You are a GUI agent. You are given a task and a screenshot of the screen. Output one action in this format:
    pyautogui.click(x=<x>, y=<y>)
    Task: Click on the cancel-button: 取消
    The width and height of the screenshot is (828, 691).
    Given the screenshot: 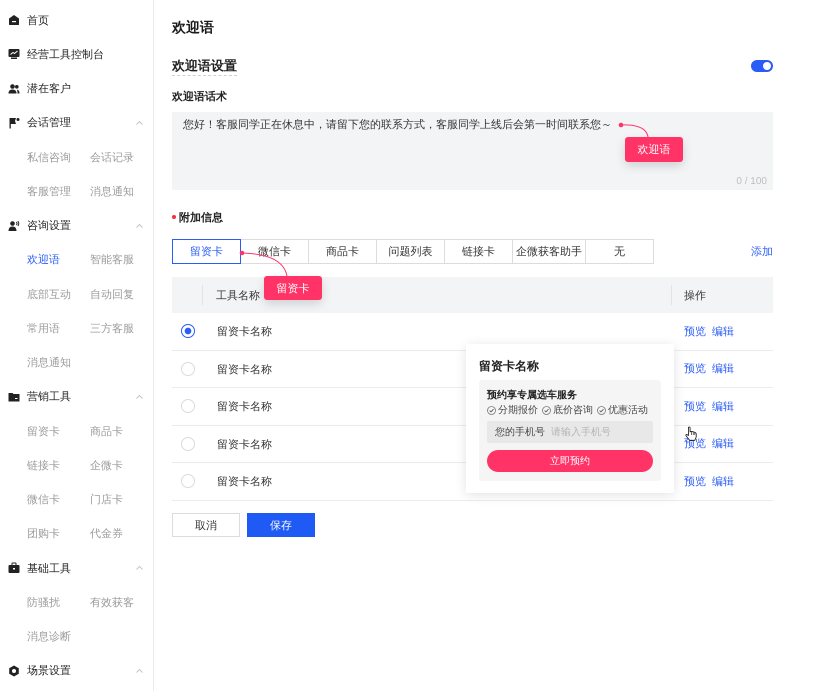 What is the action you would take?
    pyautogui.click(x=206, y=525)
    